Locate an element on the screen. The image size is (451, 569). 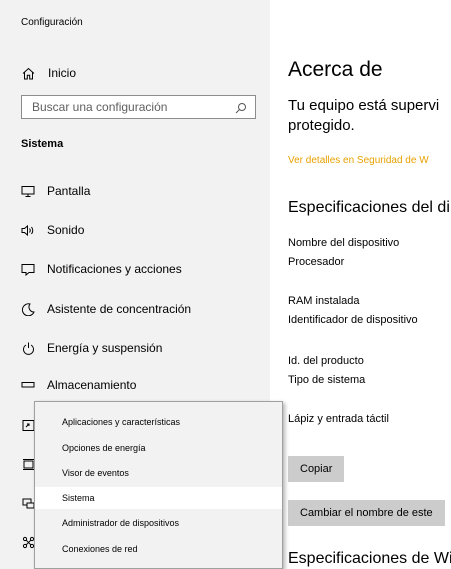
sidebar-item-storage: Almacenamiento is located at coordinates (78, 385).